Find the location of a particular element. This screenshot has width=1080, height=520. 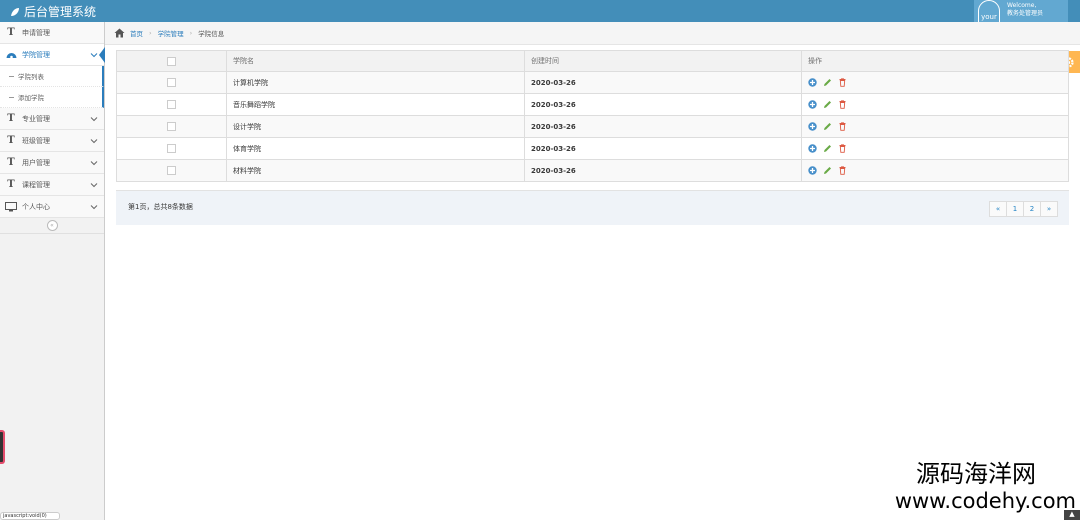

table-row: 体育学院 2020-03-26 is located at coordinates (592, 148).